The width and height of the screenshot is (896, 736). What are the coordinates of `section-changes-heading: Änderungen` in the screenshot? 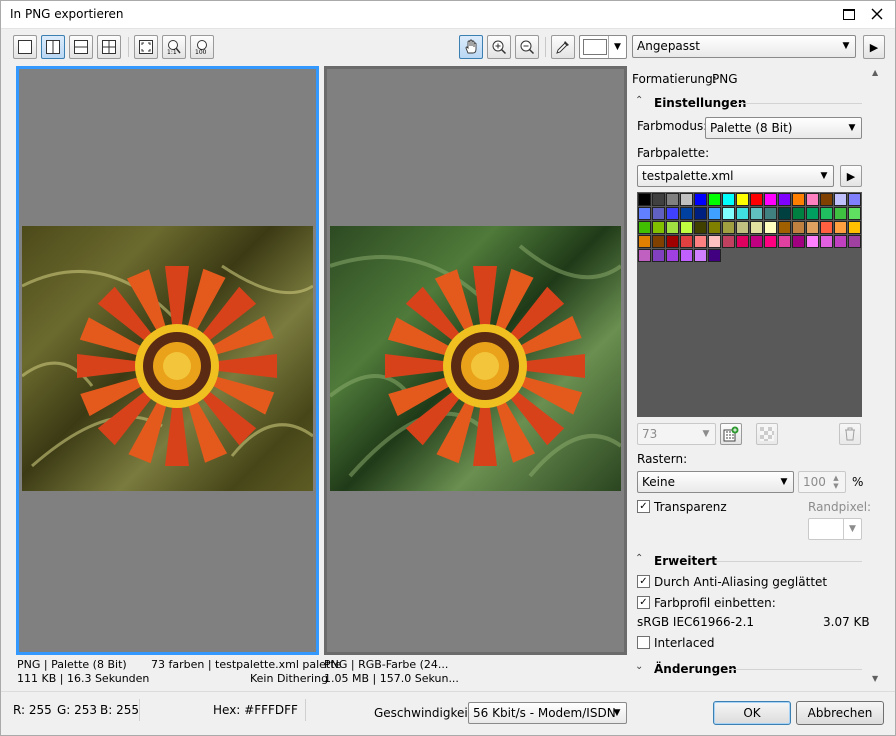 It's located at (695, 669).